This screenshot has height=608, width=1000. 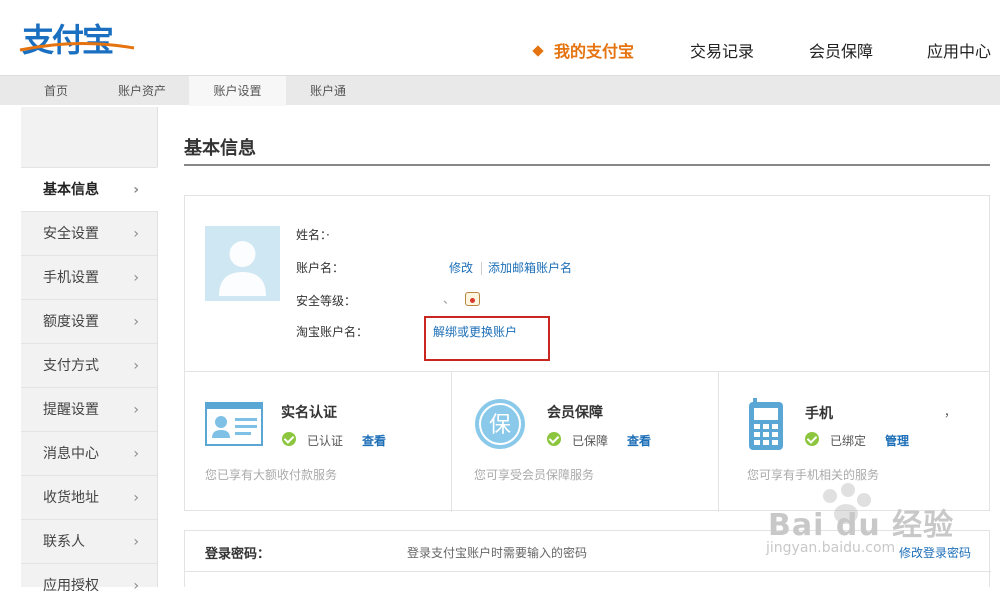 I want to click on subnav-home: 首页, so click(x=56, y=91).